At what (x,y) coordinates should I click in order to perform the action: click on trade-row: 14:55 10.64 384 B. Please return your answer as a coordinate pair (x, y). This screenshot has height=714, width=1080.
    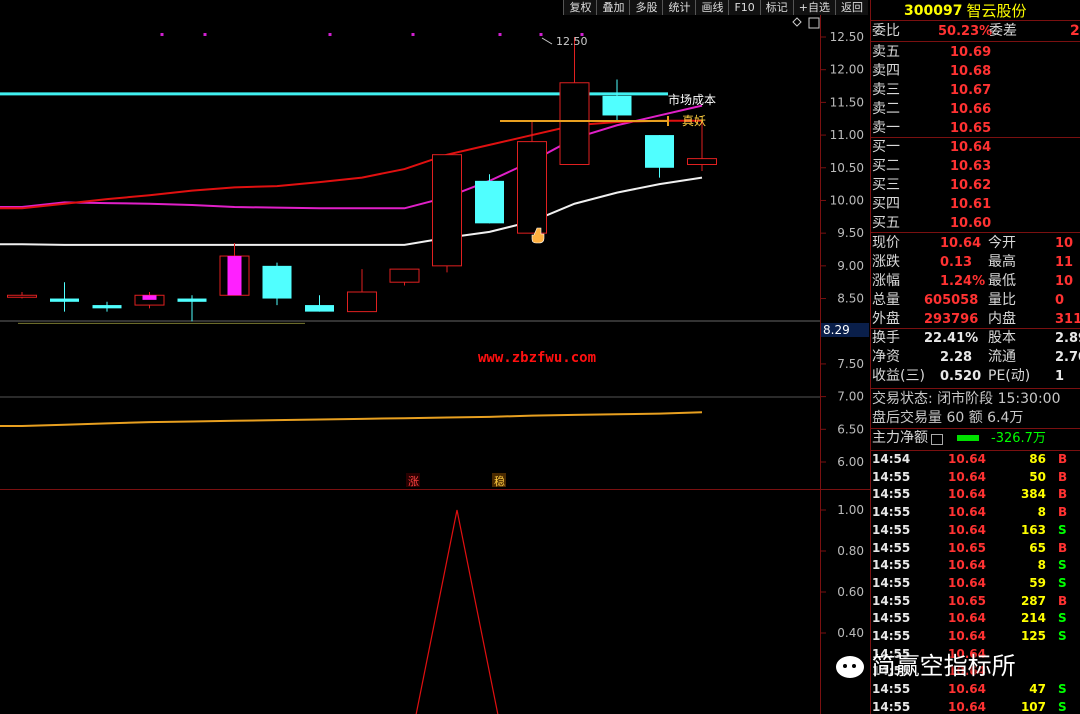
    Looking at the image, I should click on (976, 495).